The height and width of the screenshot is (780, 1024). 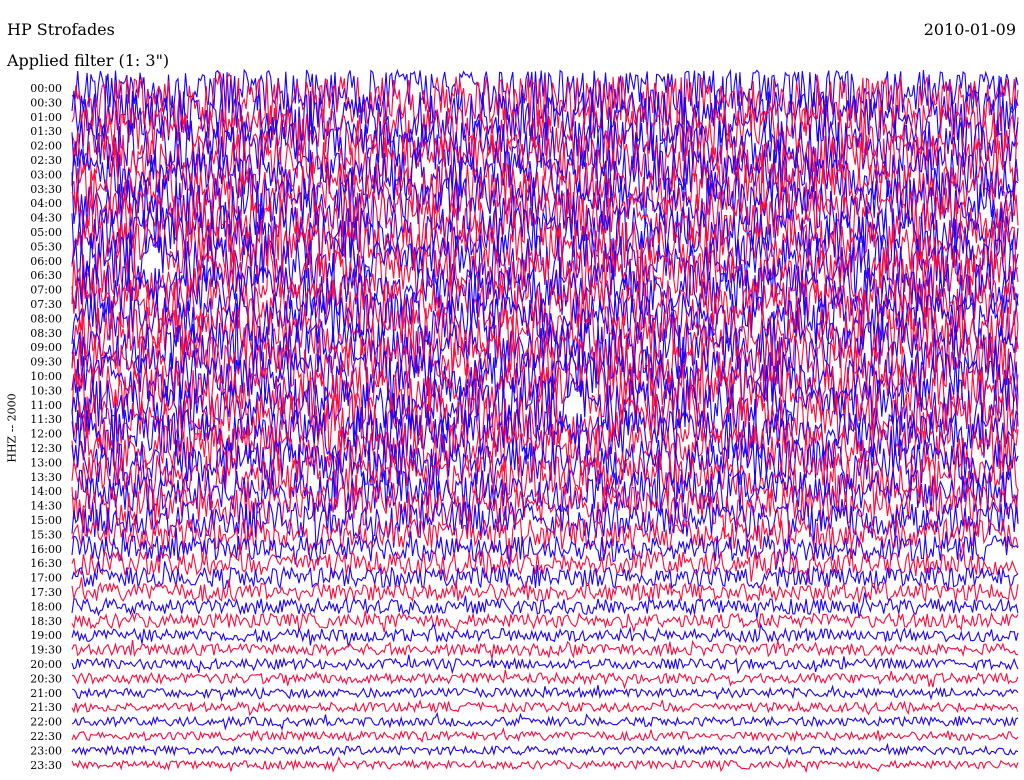 I want to click on time-tick-label: 22:00, so click(x=46, y=722).